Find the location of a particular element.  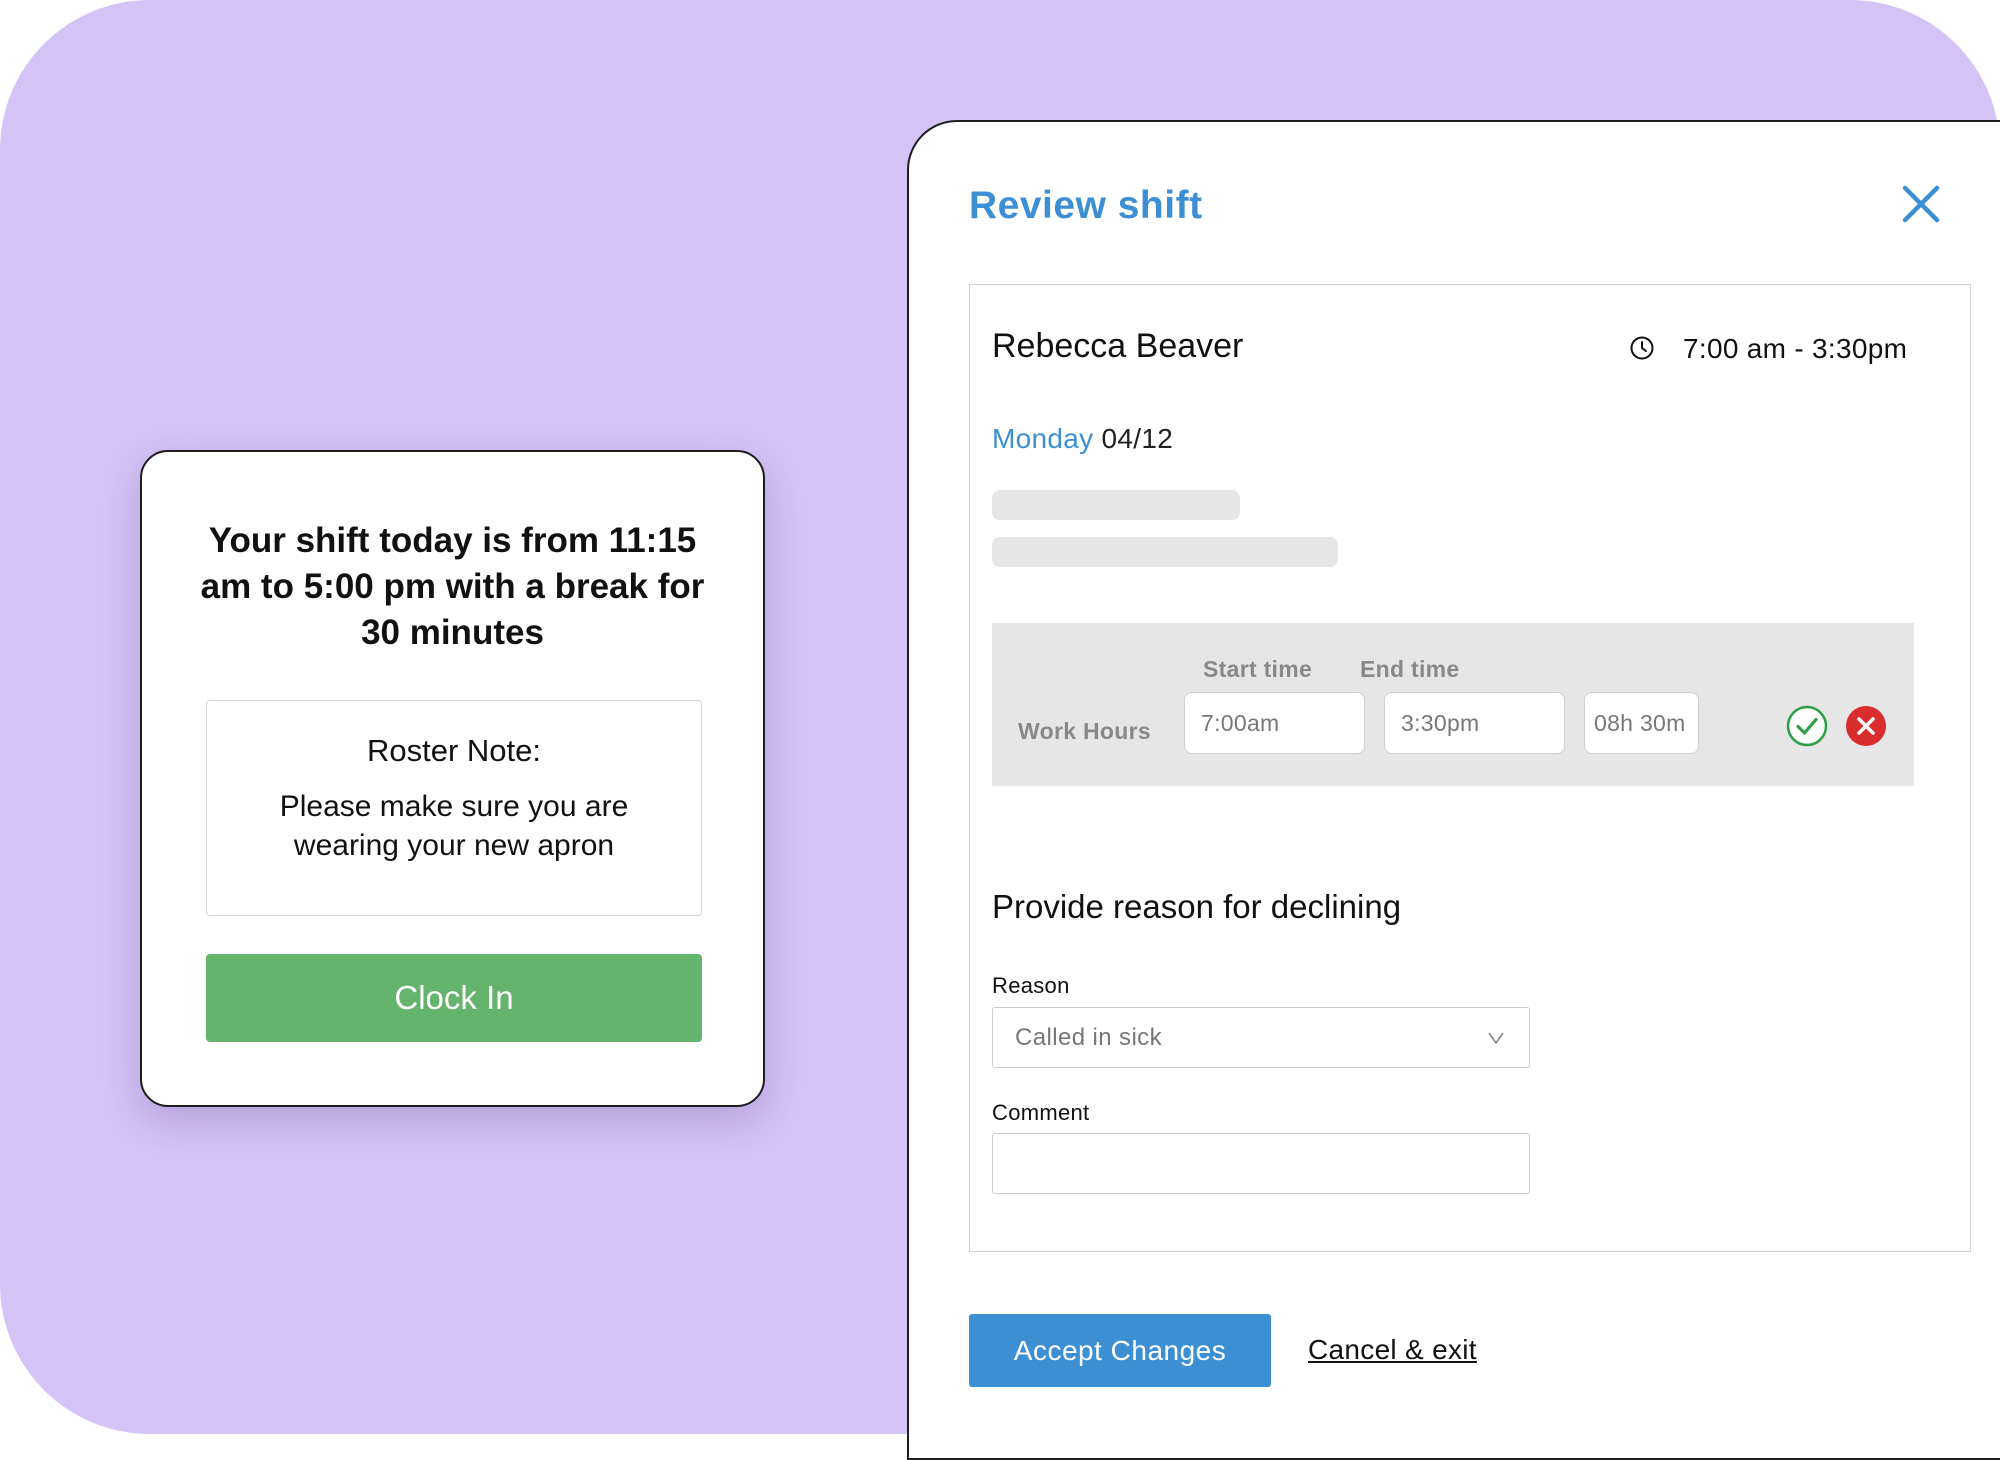

comment-label: Comment is located at coordinates (1041, 1112).